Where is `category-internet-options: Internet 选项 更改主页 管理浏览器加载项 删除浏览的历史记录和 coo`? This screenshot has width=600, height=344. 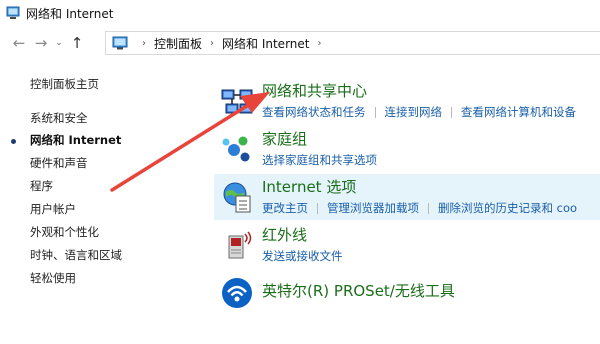
category-internet-options: Internet 选项 更改主页 管理浏览器加载项 删除浏览的历史记录和 coo is located at coordinates (407, 197).